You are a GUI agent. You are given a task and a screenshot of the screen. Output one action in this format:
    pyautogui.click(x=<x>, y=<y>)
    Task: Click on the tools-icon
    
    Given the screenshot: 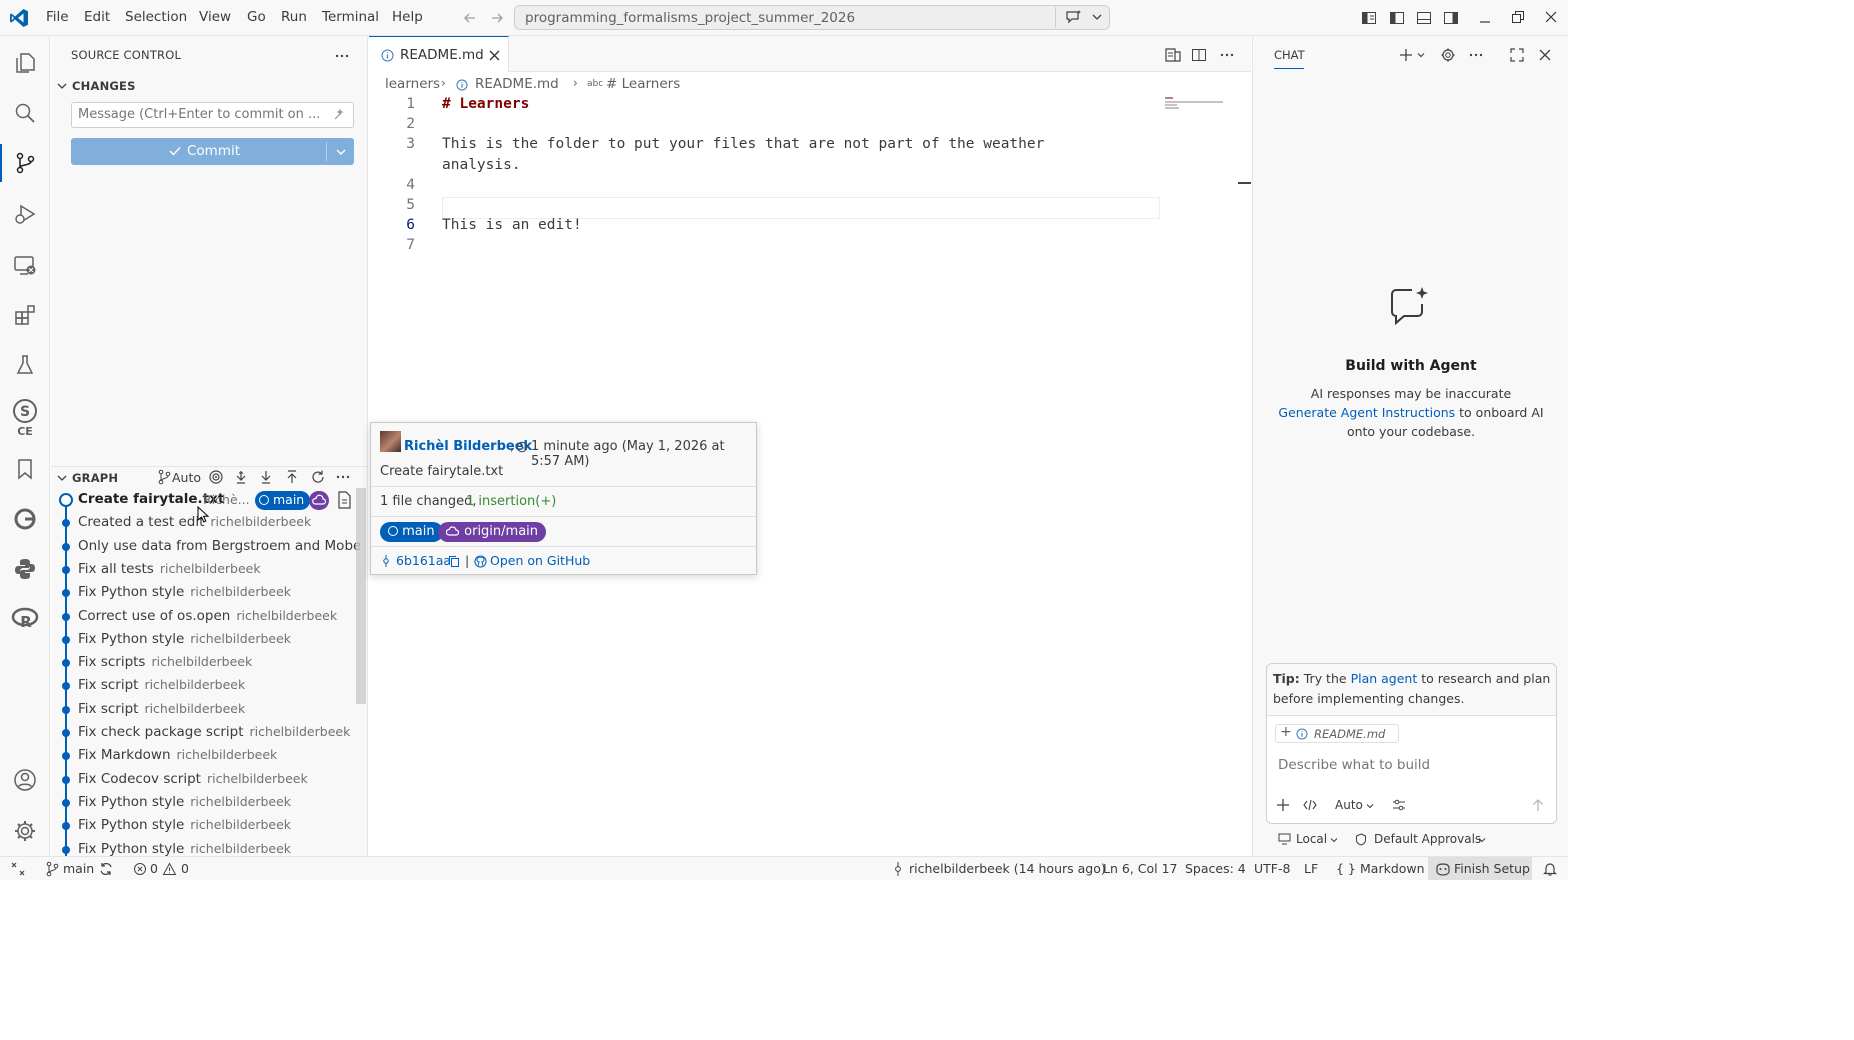 What is the action you would take?
    pyautogui.click(x=1399, y=805)
    